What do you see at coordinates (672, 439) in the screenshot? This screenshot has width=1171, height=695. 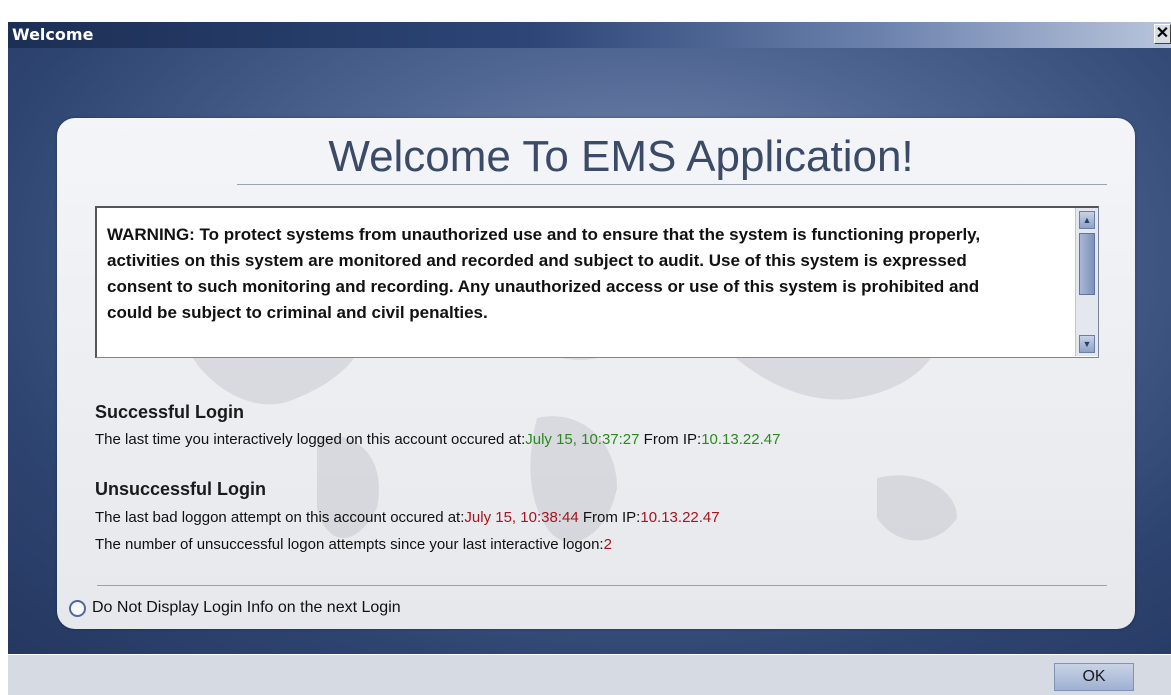 I see `successful-login-from-label: From IP:` at bounding box center [672, 439].